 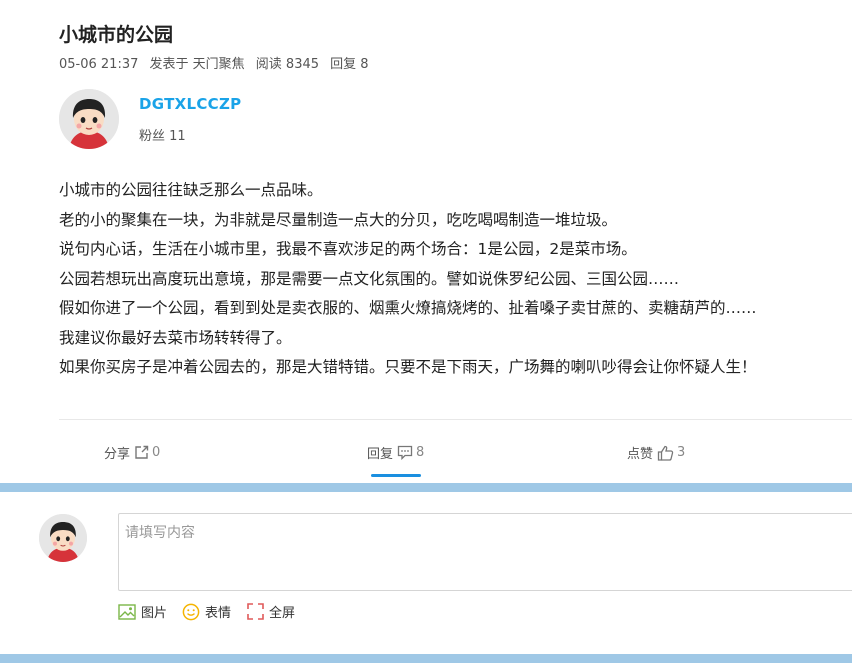 What do you see at coordinates (191, 190) in the screenshot?
I see `post-paragraph: 小城市的公园往往缺乏那么一点品味。` at bounding box center [191, 190].